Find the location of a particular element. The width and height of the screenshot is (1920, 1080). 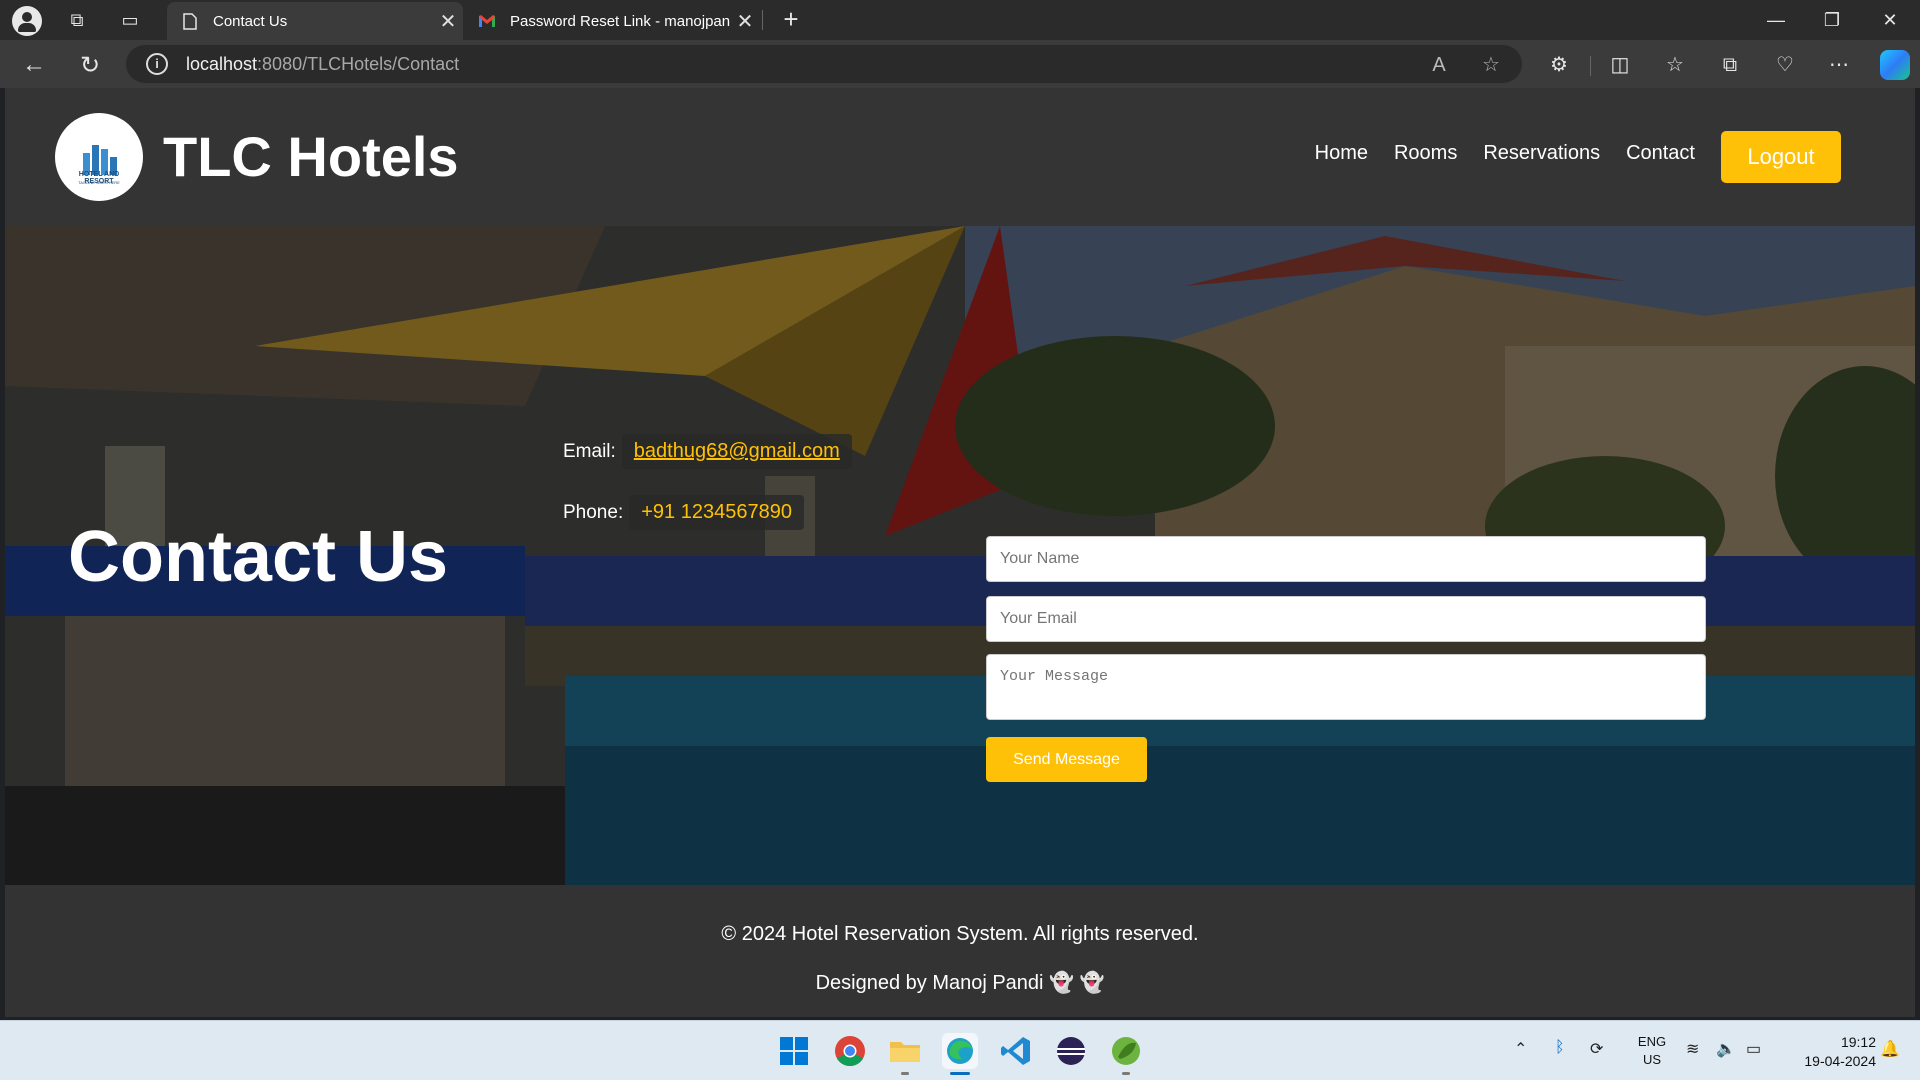

split-screen-icon: ◫ is located at coordinates (1620, 65).